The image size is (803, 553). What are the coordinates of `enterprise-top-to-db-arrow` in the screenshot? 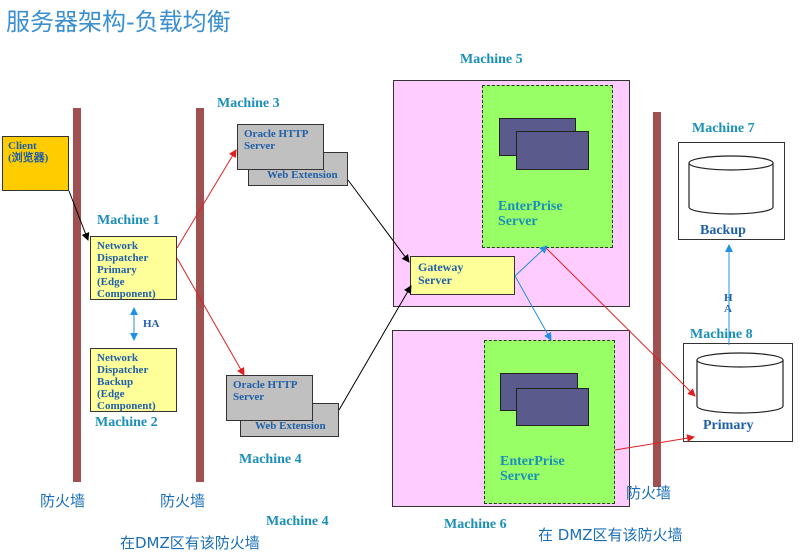 It's located at (620, 322).